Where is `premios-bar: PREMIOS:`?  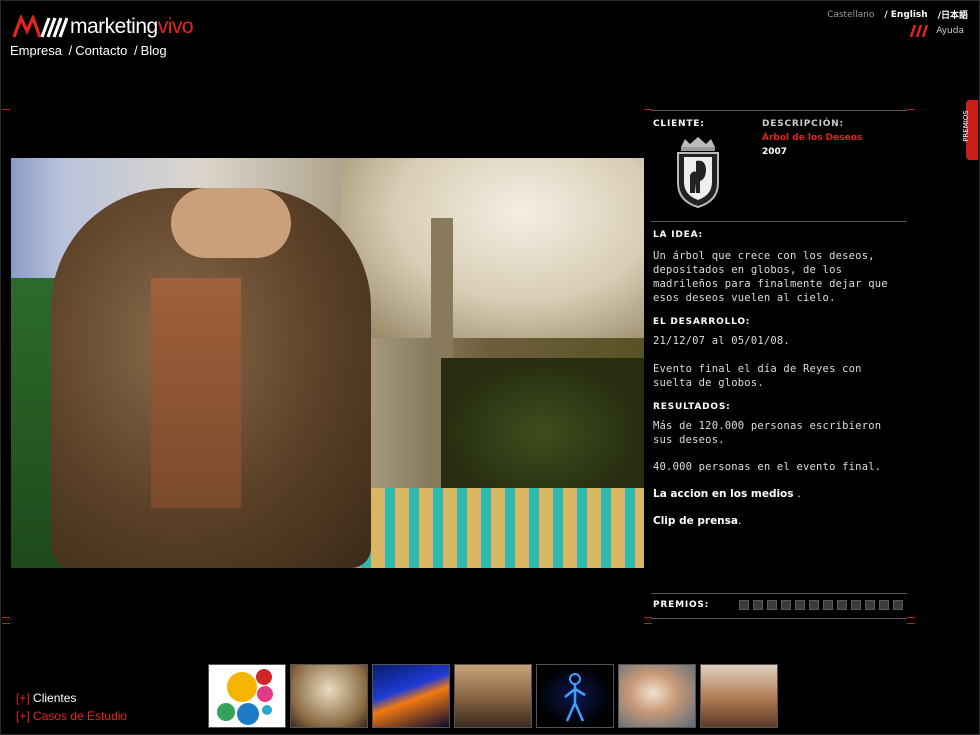
premios-bar: PREMIOS: is located at coordinates (779, 606).